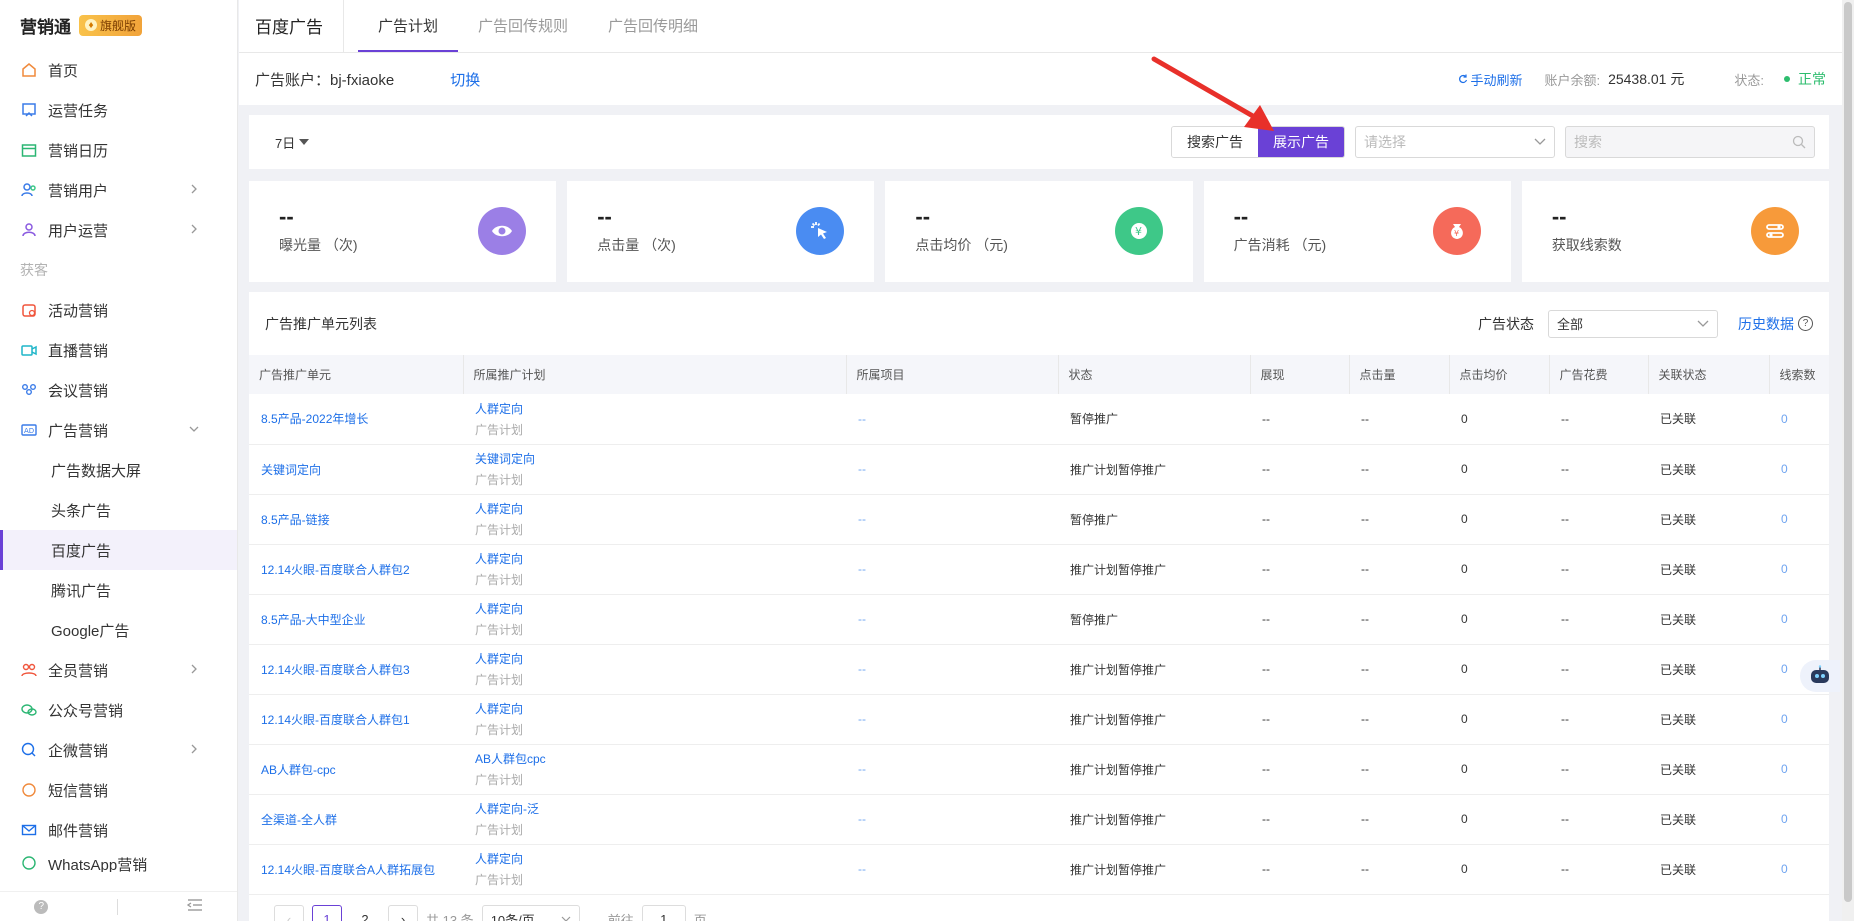 Image resolution: width=1854 pixels, height=921 pixels. I want to click on cpc-cell: 0, so click(1464, 769).